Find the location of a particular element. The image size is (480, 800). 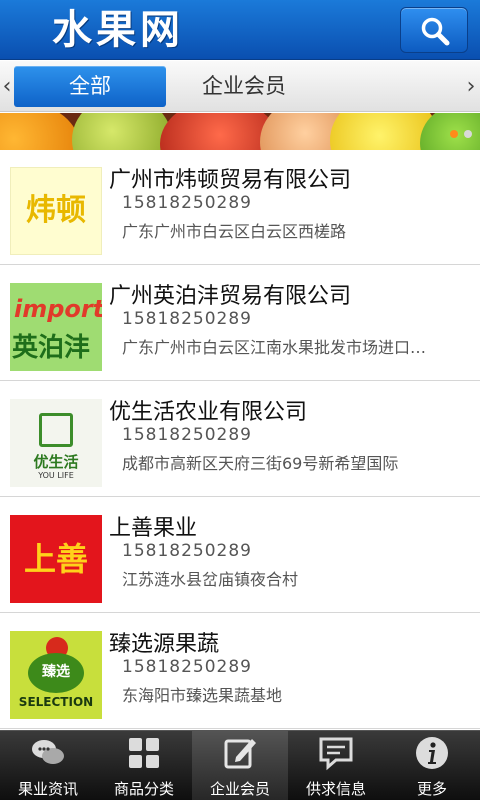

company-logo: import 英泊沣 is located at coordinates (56, 327).